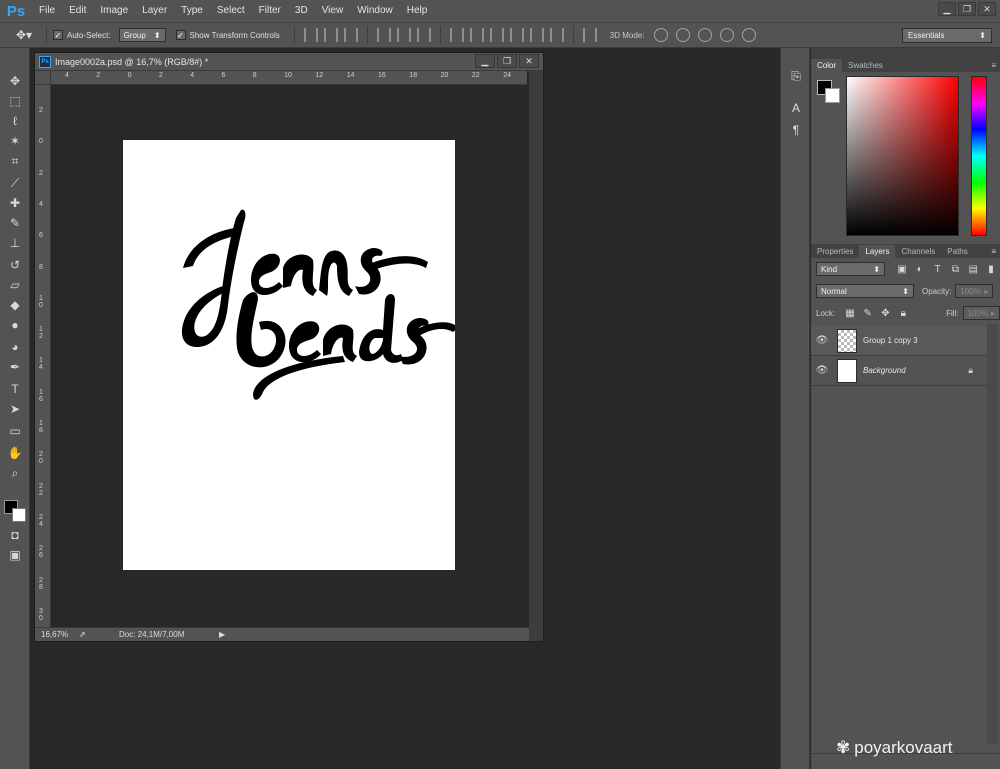  What do you see at coordinates (529, 61) in the screenshot?
I see `doc-close-button: ✕` at bounding box center [529, 61].